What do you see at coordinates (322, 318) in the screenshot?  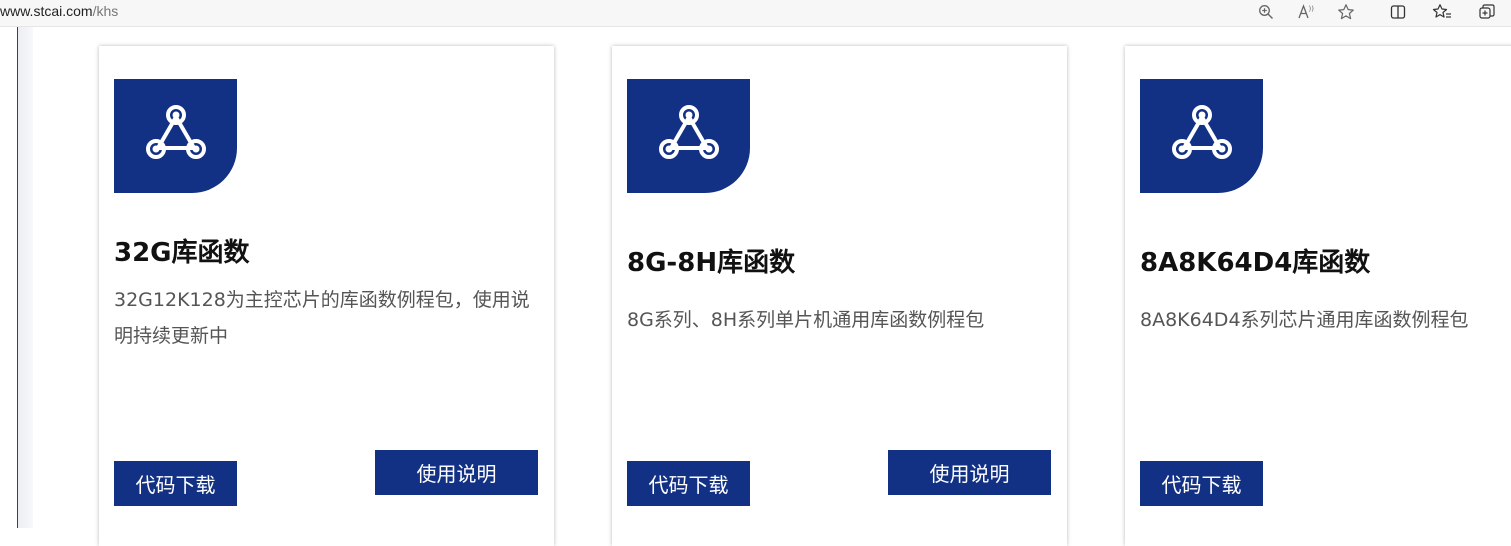 I see `card-description: 32G12K128为主控芯片的库函数例程包，使用说明持续更新中` at bounding box center [322, 318].